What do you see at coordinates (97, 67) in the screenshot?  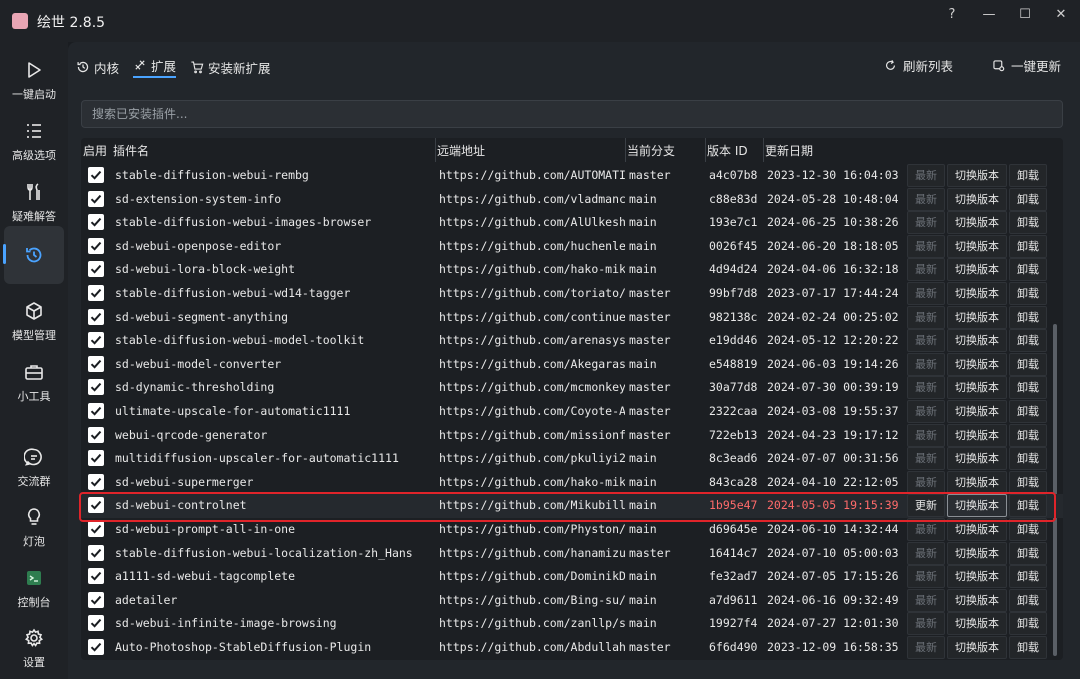 I see `tab-kernel: 内核` at bounding box center [97, 67].